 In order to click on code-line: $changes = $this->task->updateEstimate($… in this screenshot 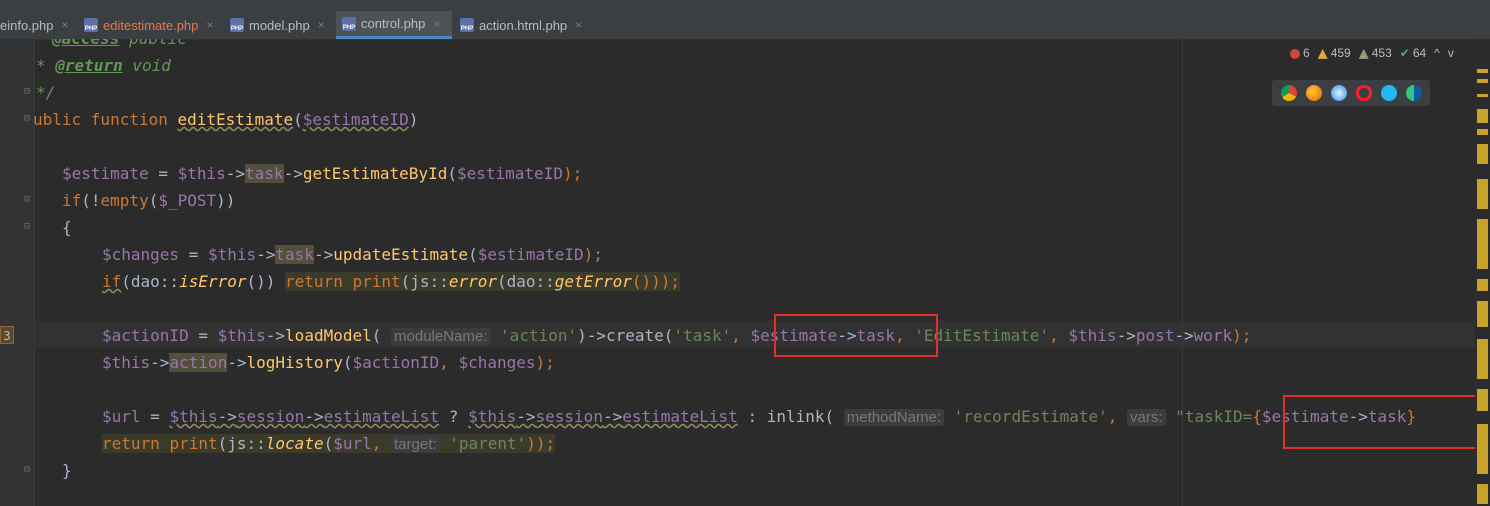, I will do `click(352, 254)`.